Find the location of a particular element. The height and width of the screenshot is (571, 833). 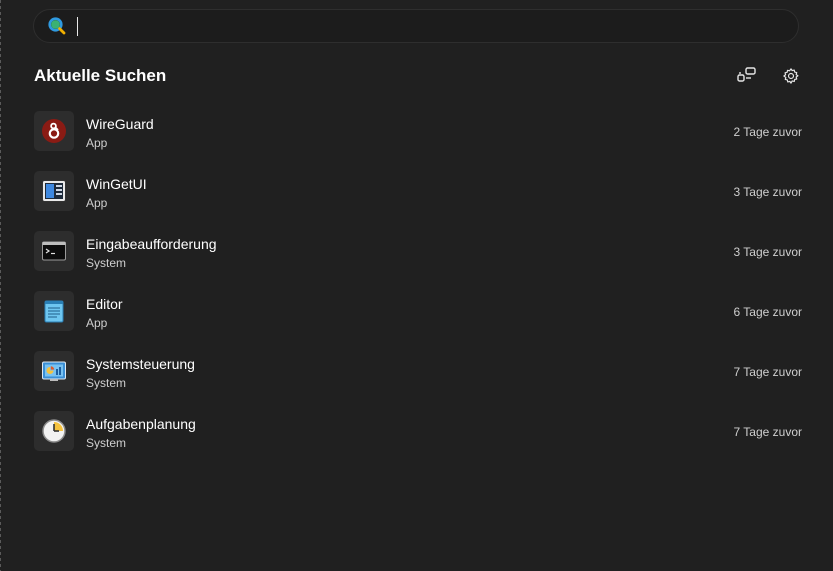

item-title: WinGetUI is located at coordinates (116, 184).